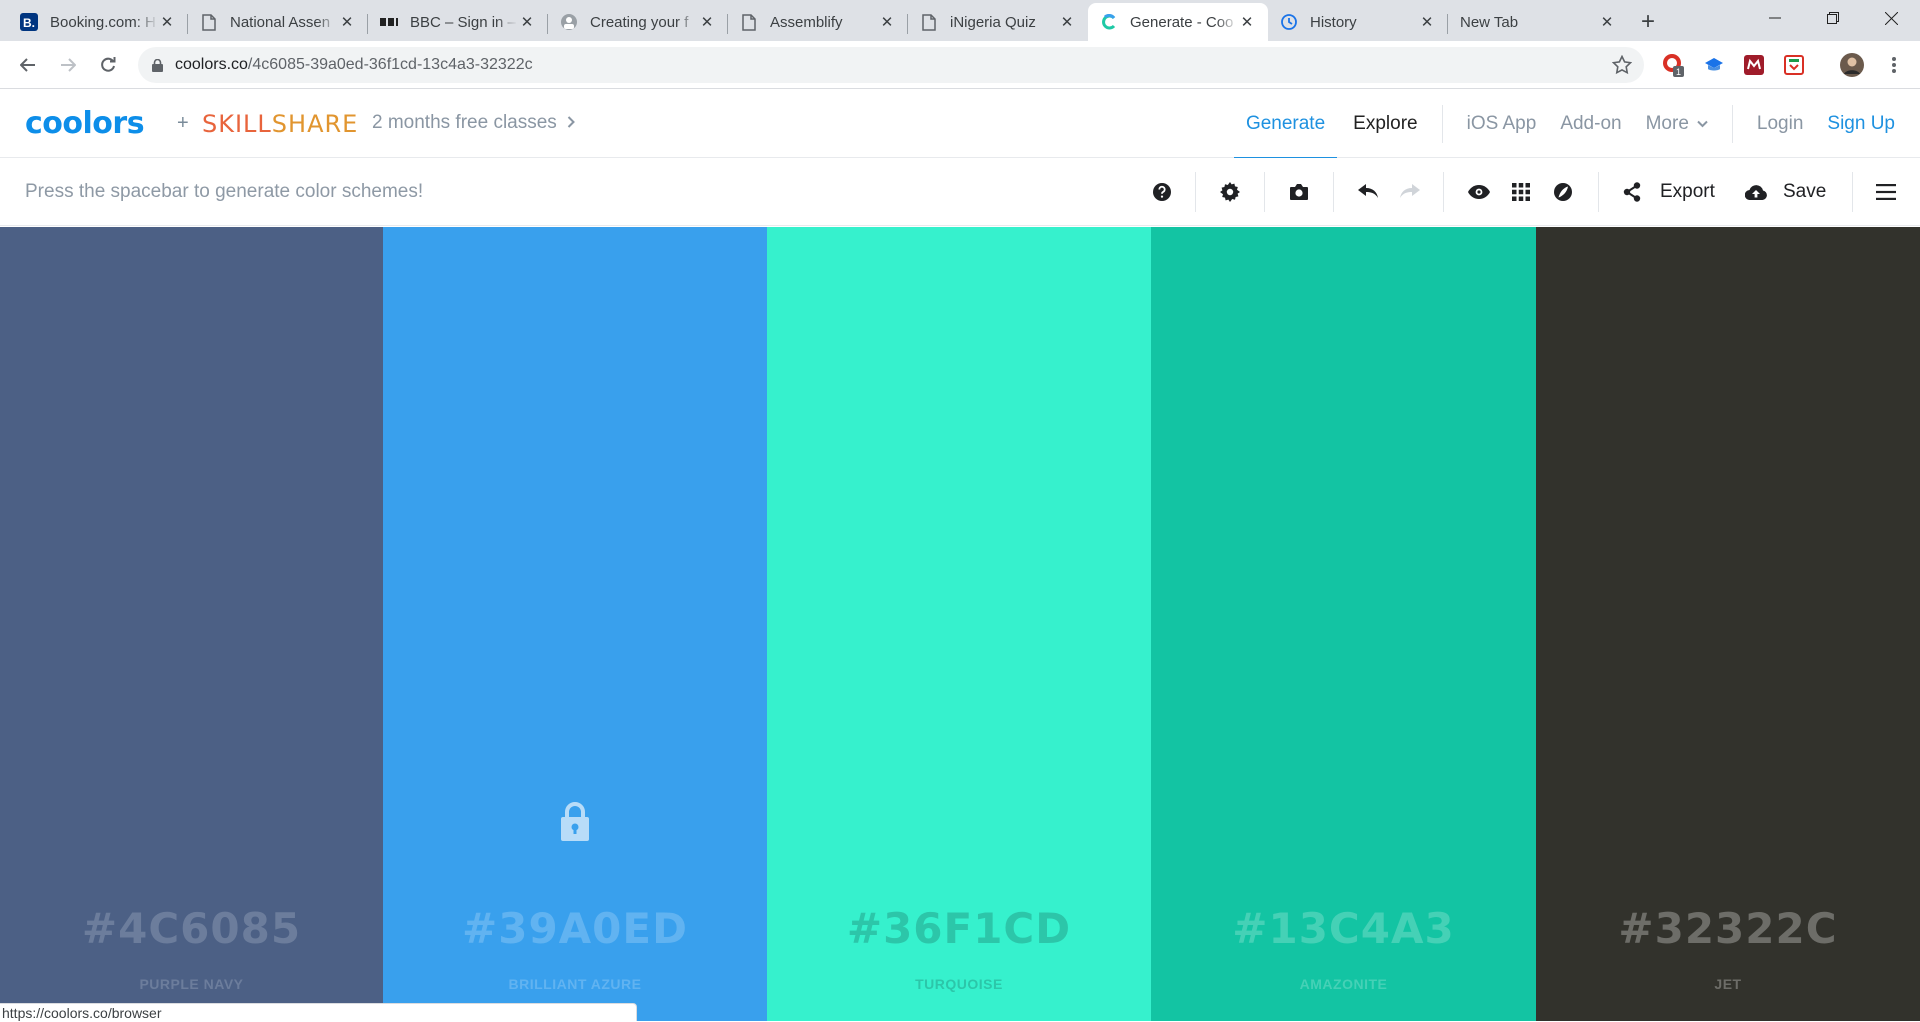  I want to click on hamburger-menu-icon, so click(1886, 192).